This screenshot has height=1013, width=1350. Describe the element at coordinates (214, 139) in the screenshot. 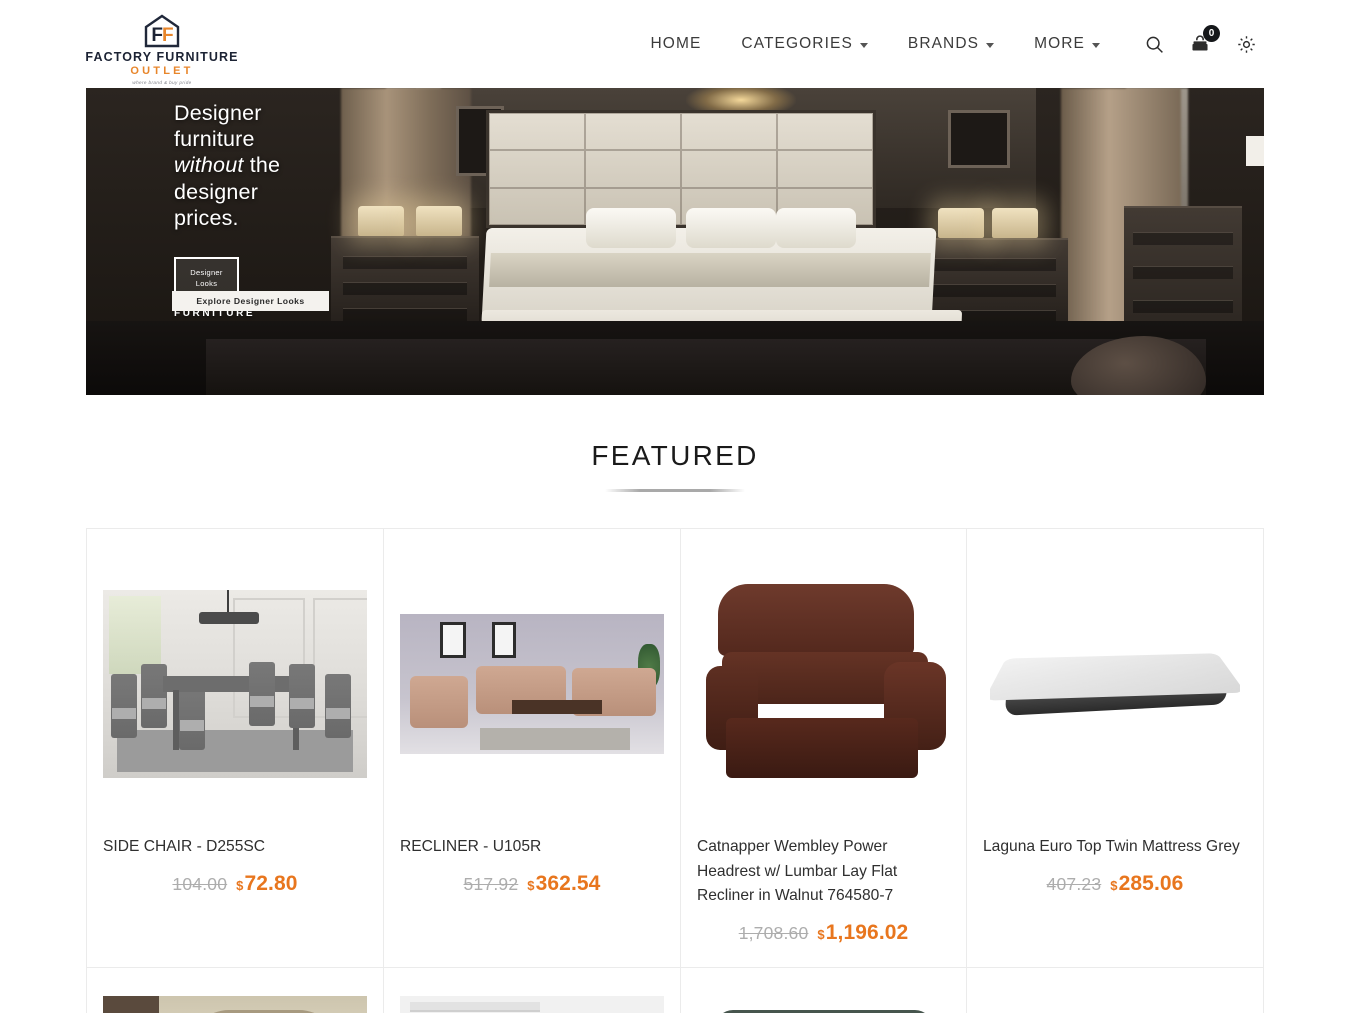

I see `hero-headline-line2: furniture` at that location.